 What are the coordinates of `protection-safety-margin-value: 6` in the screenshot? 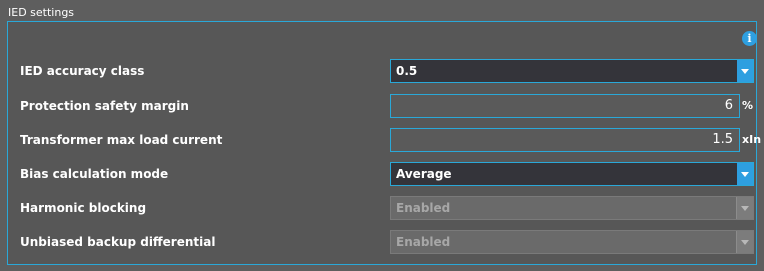 It's located at (728, 105).